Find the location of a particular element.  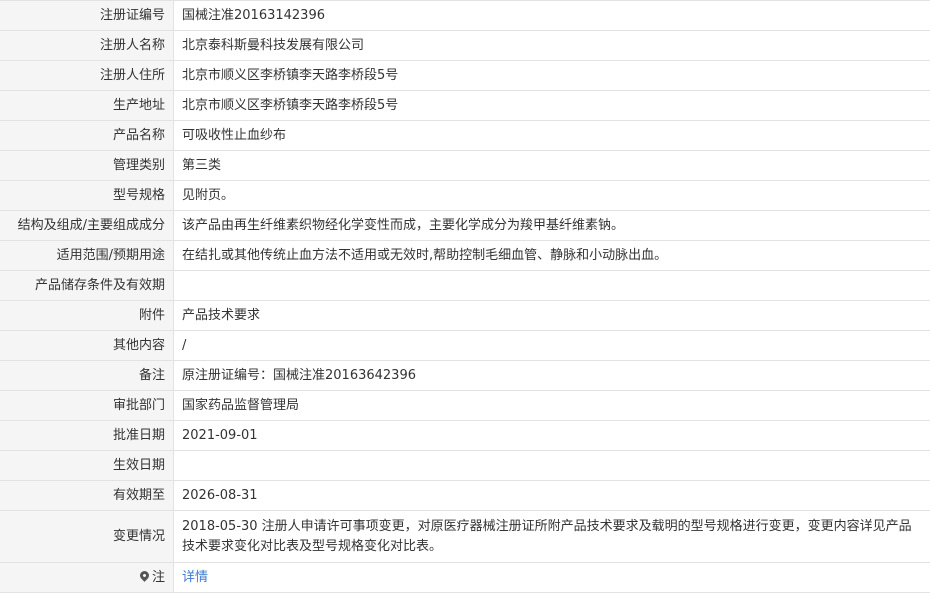

table-row-production-address: 生产地址 北京市顺义区李桥镇李天路李桥段5号 is located at coordinates (465, 105).